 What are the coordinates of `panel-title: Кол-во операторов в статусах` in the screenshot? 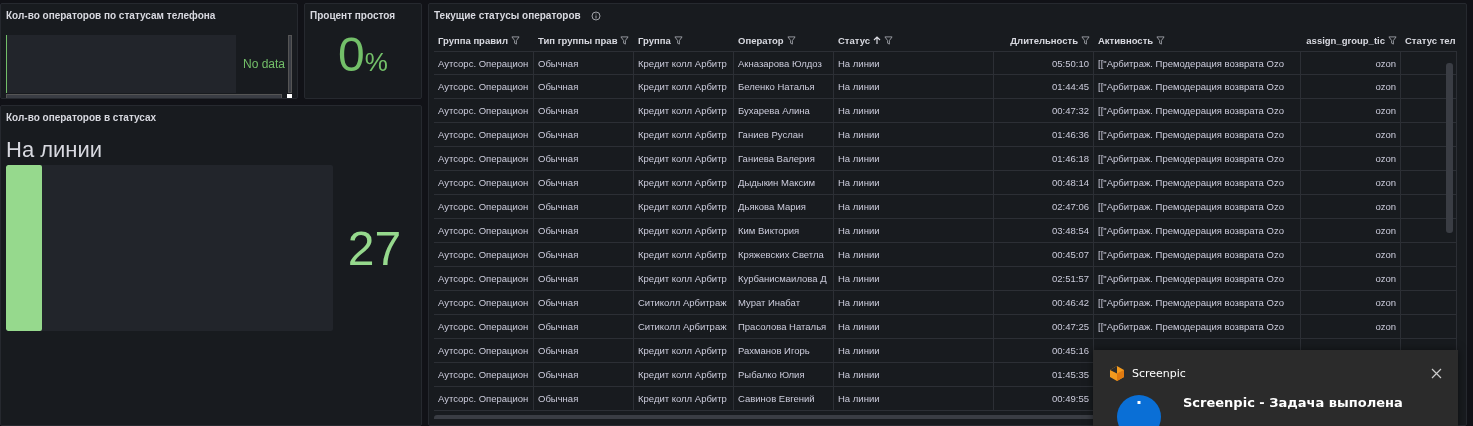 It's located at (82, 117).